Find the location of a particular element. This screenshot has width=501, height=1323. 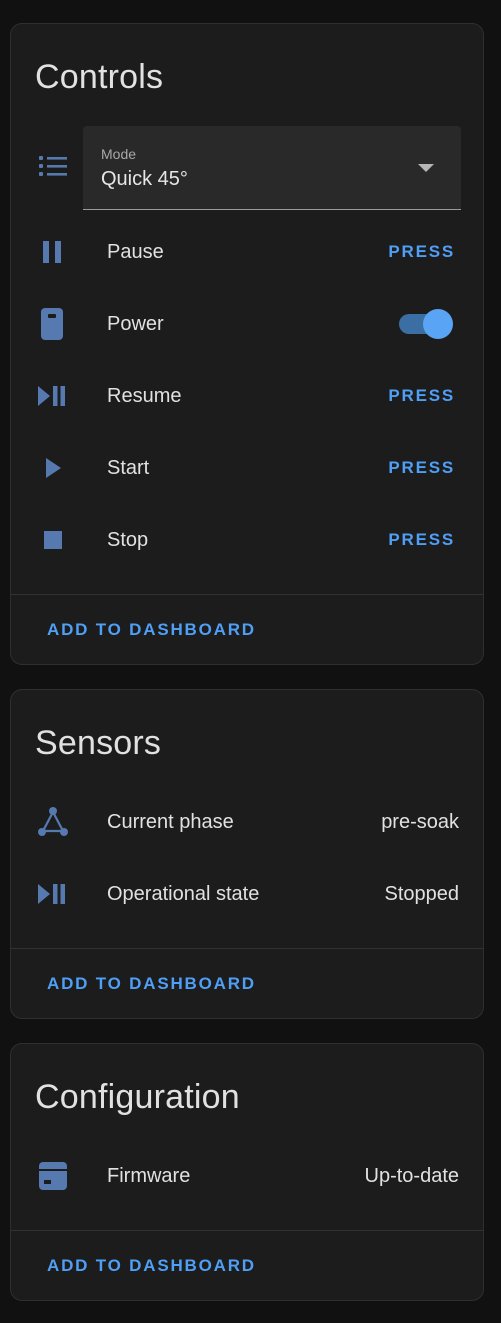

stop-press-button: PRESS is located at coordinates (421, 540).